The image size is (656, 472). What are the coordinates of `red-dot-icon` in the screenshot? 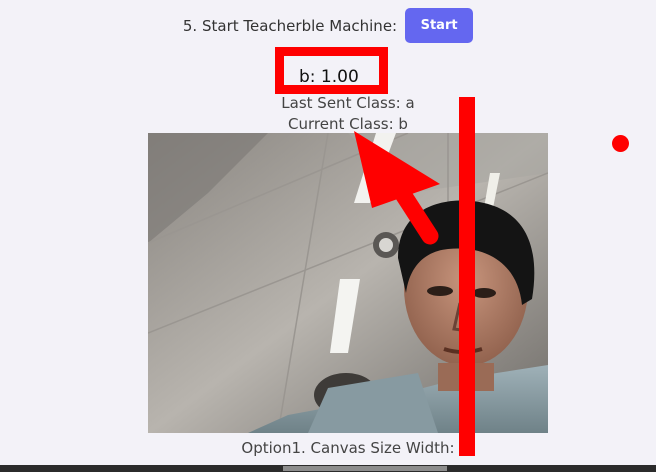 It's located at (620, 143).